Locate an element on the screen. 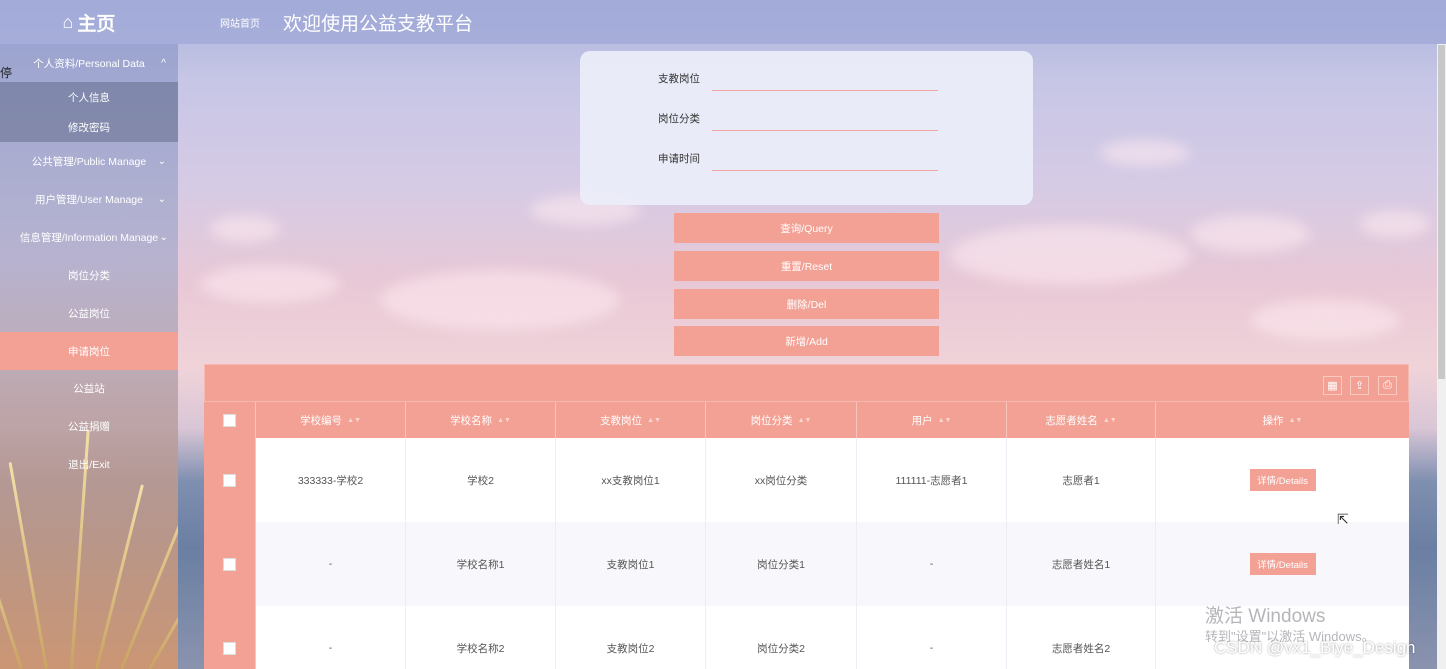  sidebar-item-label: 修改密码 is located at coordinates (89, 127).